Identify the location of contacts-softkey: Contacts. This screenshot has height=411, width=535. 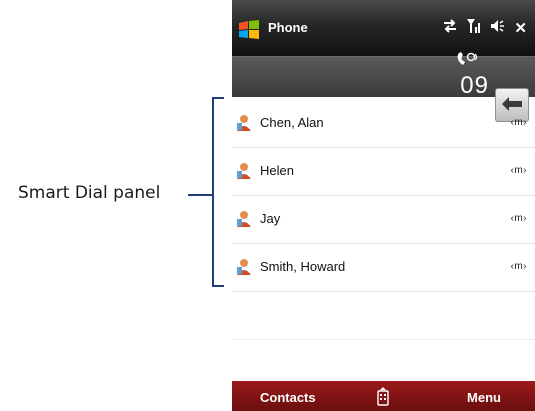
(288, 397).